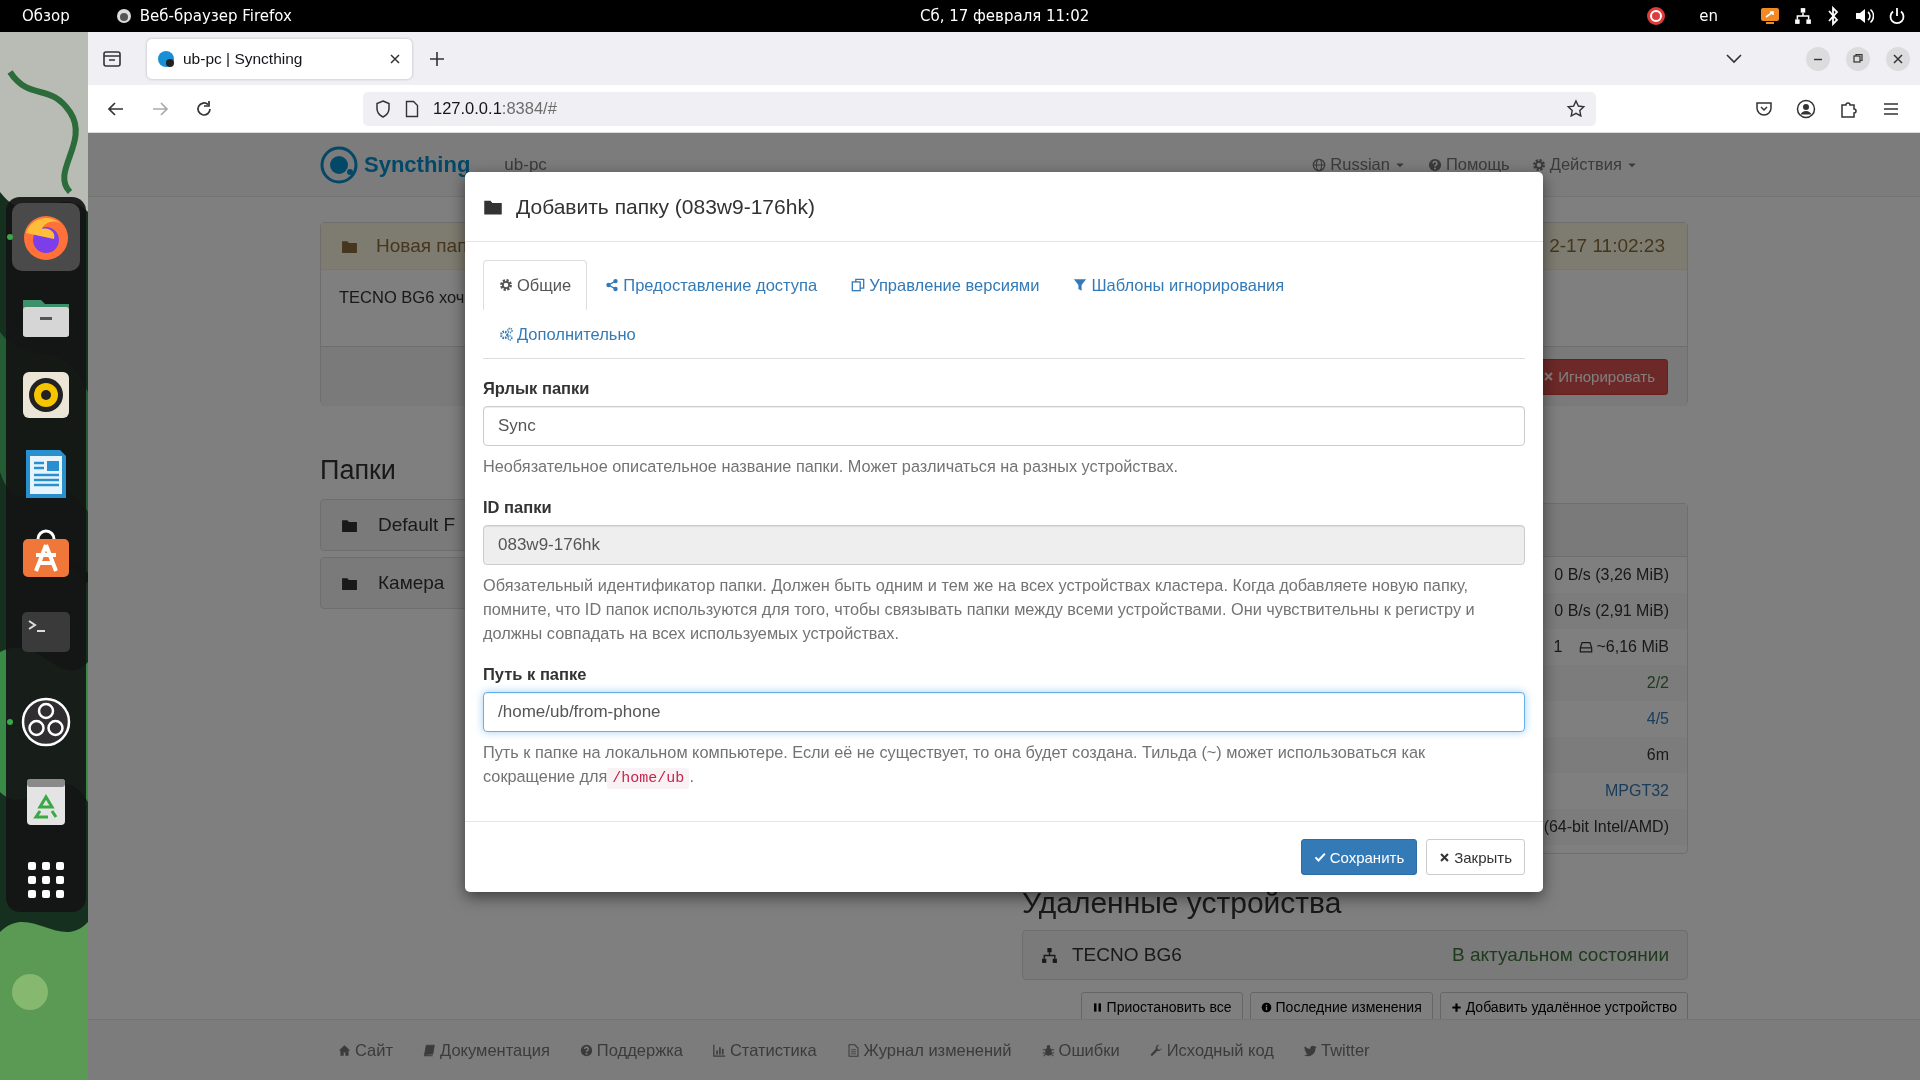 The width and height of the screenshot is (1920, 1080). What do you see at coordinates (383, 108) in the screenshot?
I see `shield-icon` at bounding box center [383, 108].